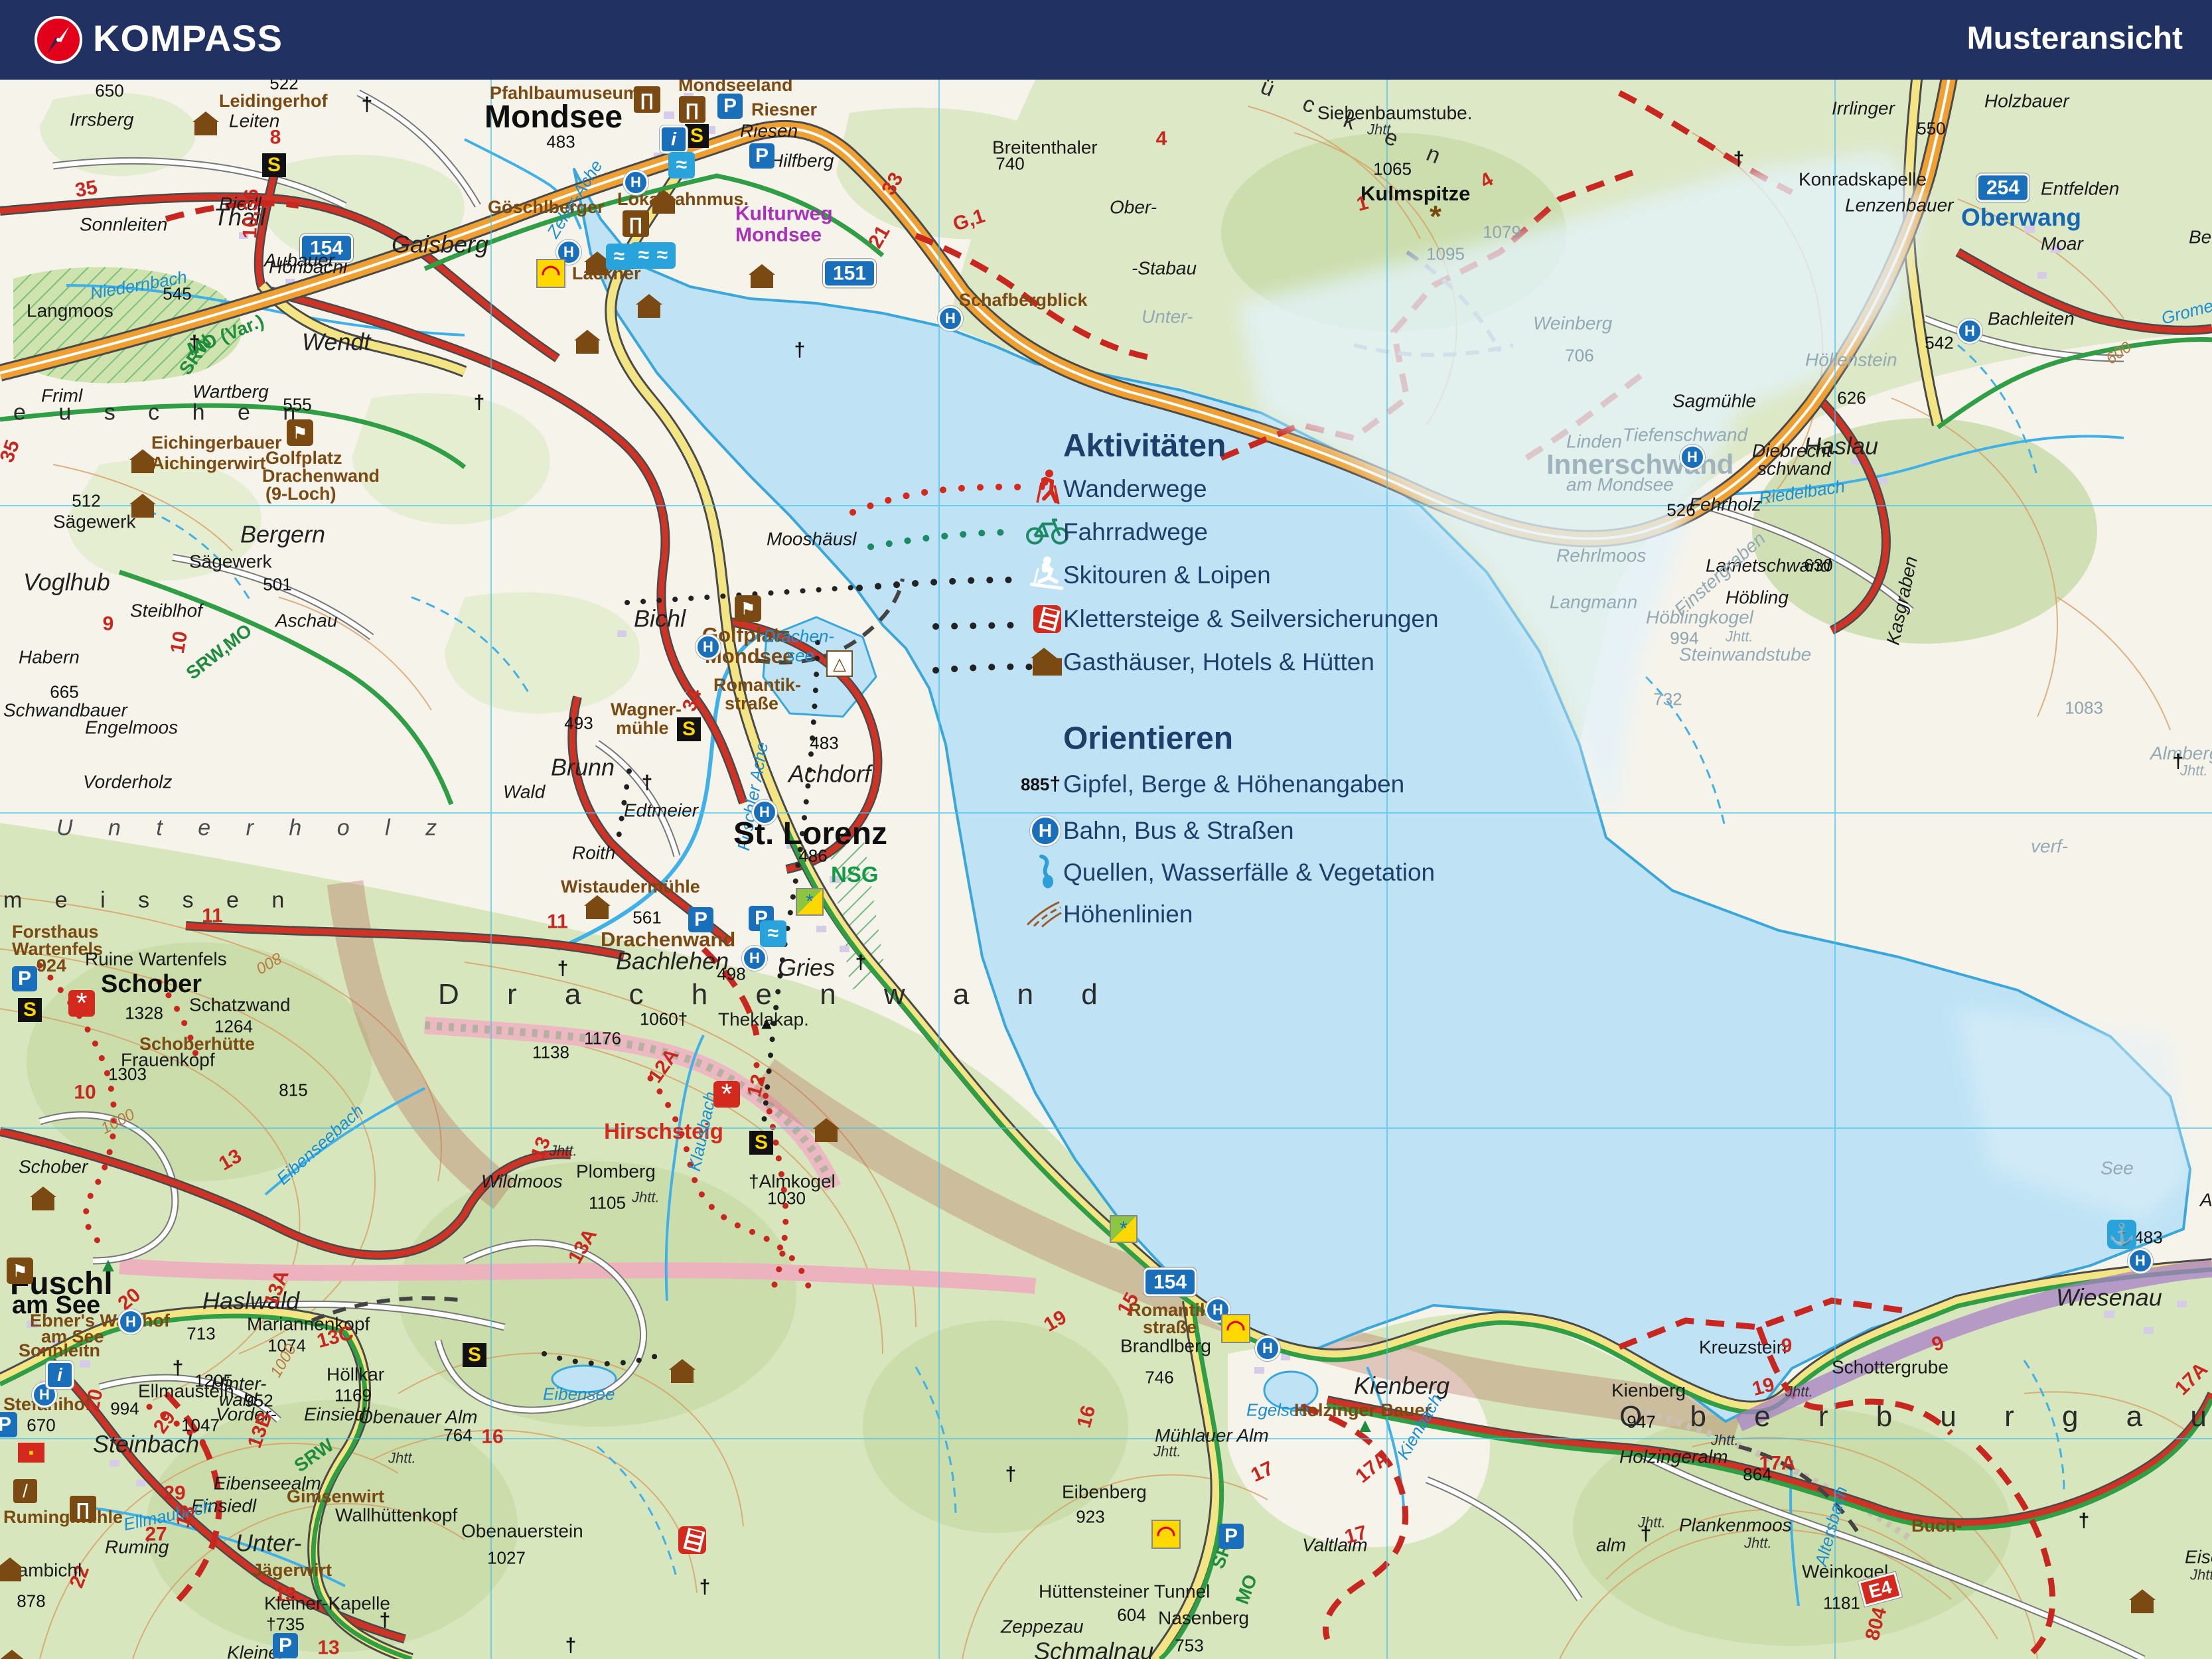  Describe the element at coordinates (692, 1540) in the screenshot. I see `lad-icon` at that location.